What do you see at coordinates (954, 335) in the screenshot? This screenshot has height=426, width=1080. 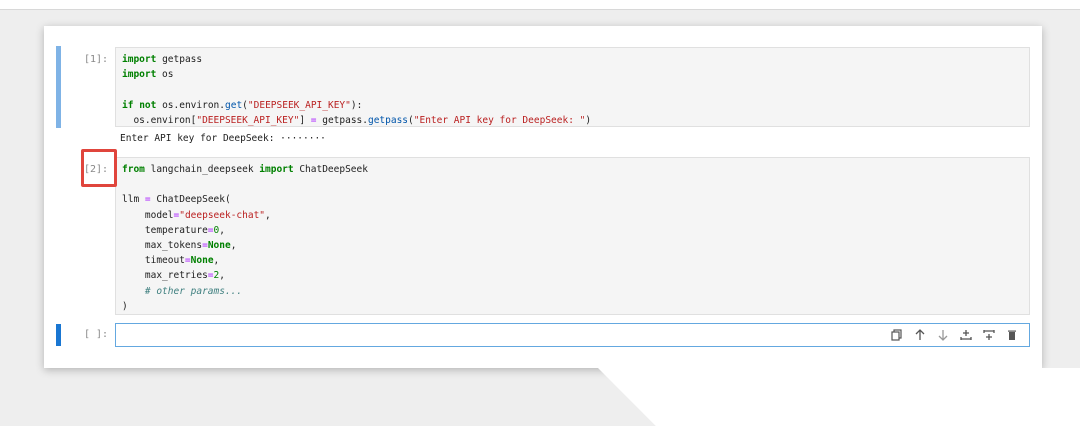 I see `cell-toolbar` at bounding box center [954, 335].